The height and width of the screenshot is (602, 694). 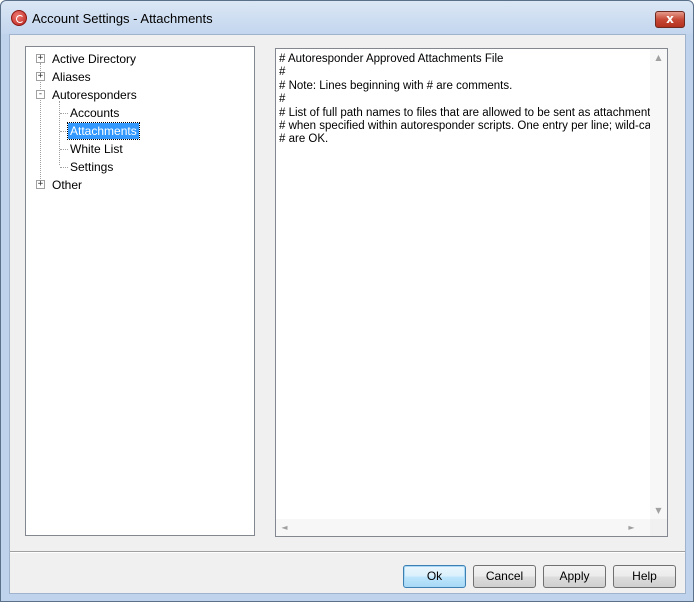 I want to click on tree-item-settings: Settings, so click(x=140, y=167).